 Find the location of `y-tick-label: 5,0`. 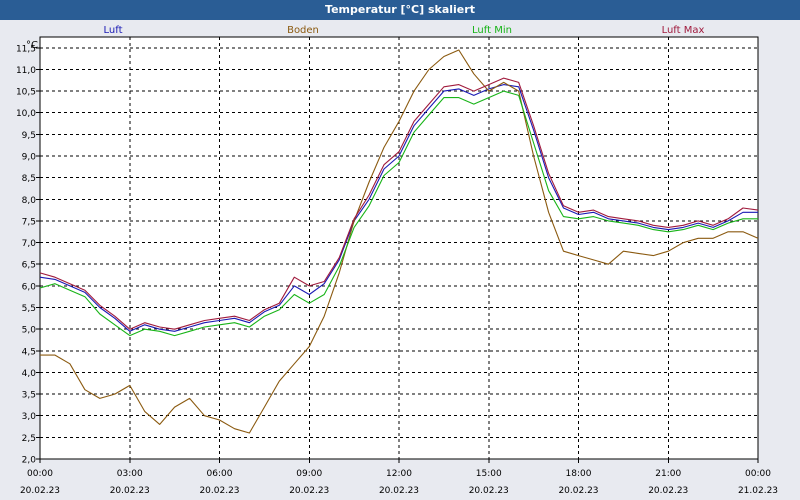

y-tick-label: 5,0 is located at coordinates (29, 331).